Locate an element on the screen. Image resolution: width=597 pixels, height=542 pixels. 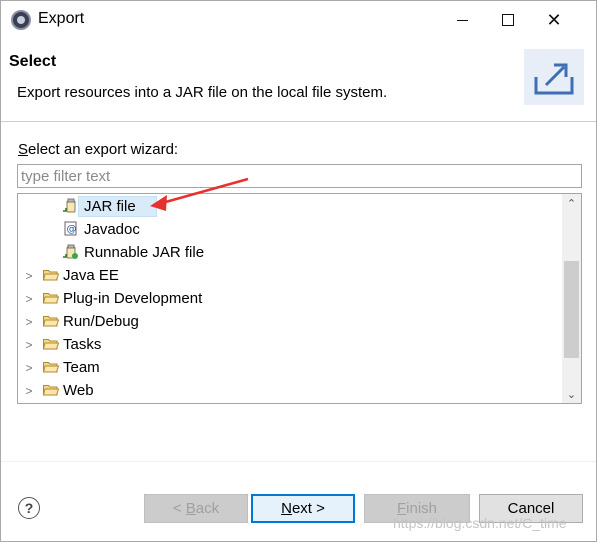
back-button-prefix: < is located at coordinates (179, 508).